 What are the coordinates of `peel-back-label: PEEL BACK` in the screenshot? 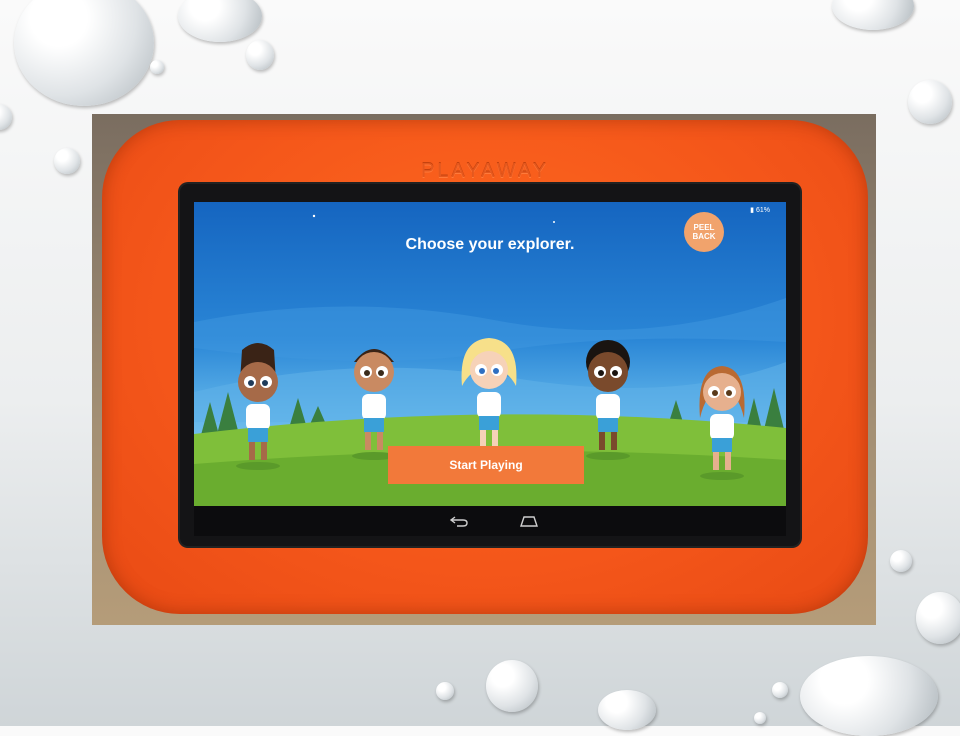 It's located at (704, 232).